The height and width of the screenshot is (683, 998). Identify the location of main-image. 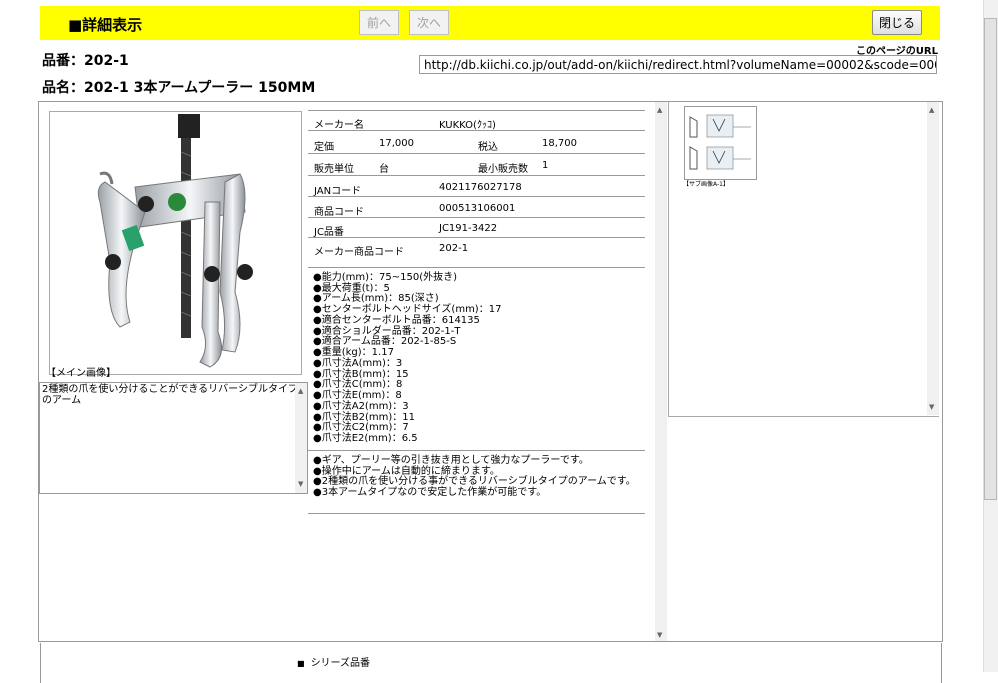
(175, 243).